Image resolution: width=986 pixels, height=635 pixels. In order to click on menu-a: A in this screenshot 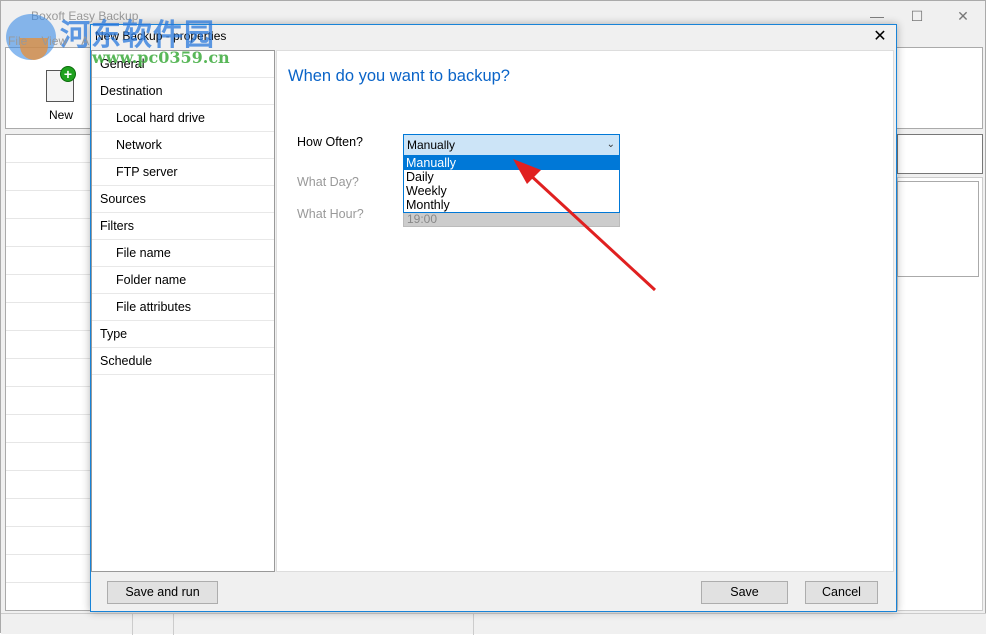, I will do `click(85, 41)`.